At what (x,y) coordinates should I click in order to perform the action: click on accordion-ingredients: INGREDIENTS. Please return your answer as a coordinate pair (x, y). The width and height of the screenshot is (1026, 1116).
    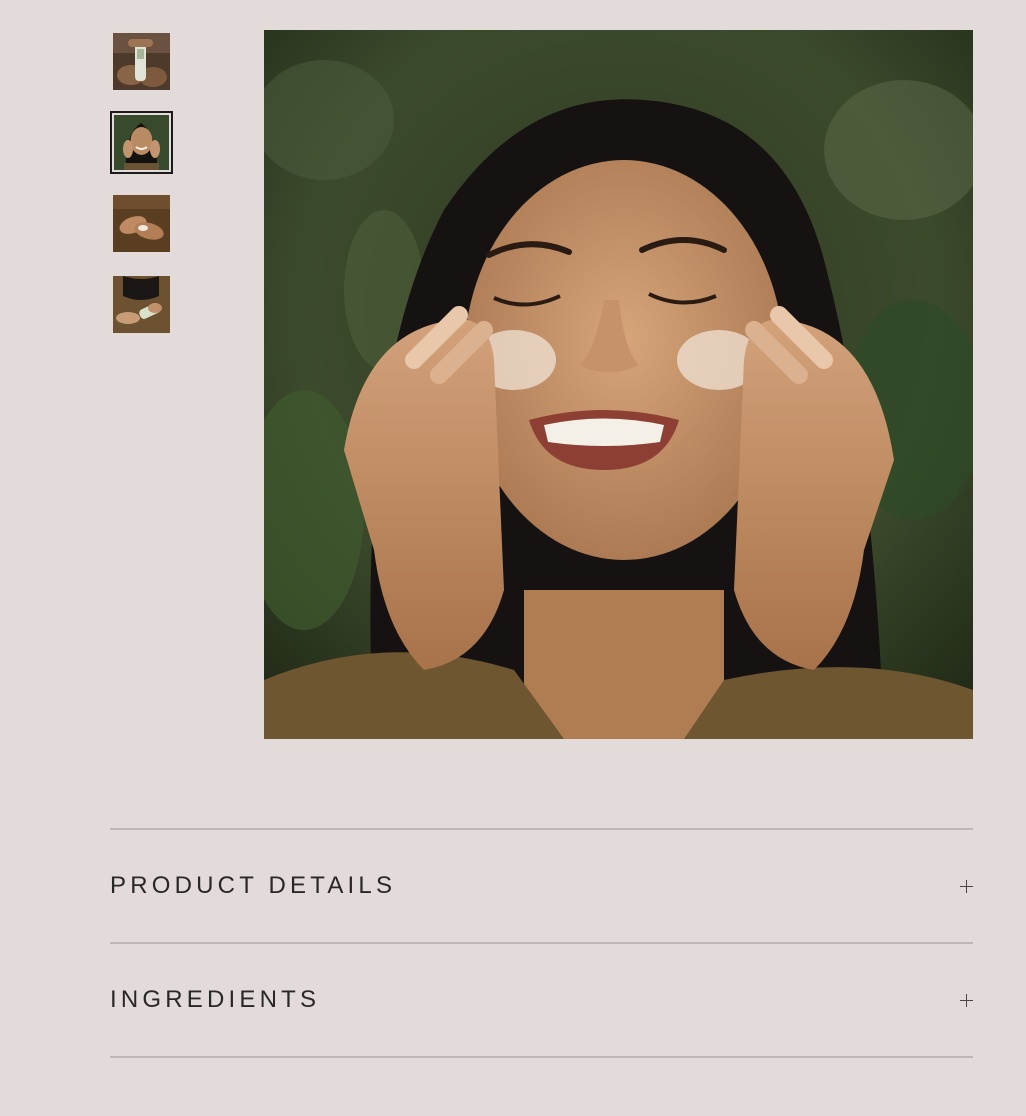
    Looking at the image, I should click on (541, 1000).